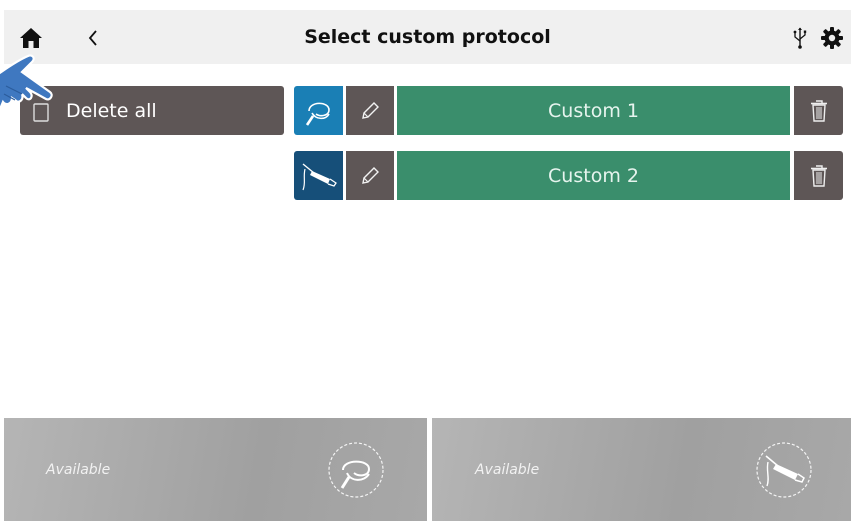 The width and height of the screenshot is (851, 521). I want to click on protocol-name-button: Custom 1, so click(593, 110).